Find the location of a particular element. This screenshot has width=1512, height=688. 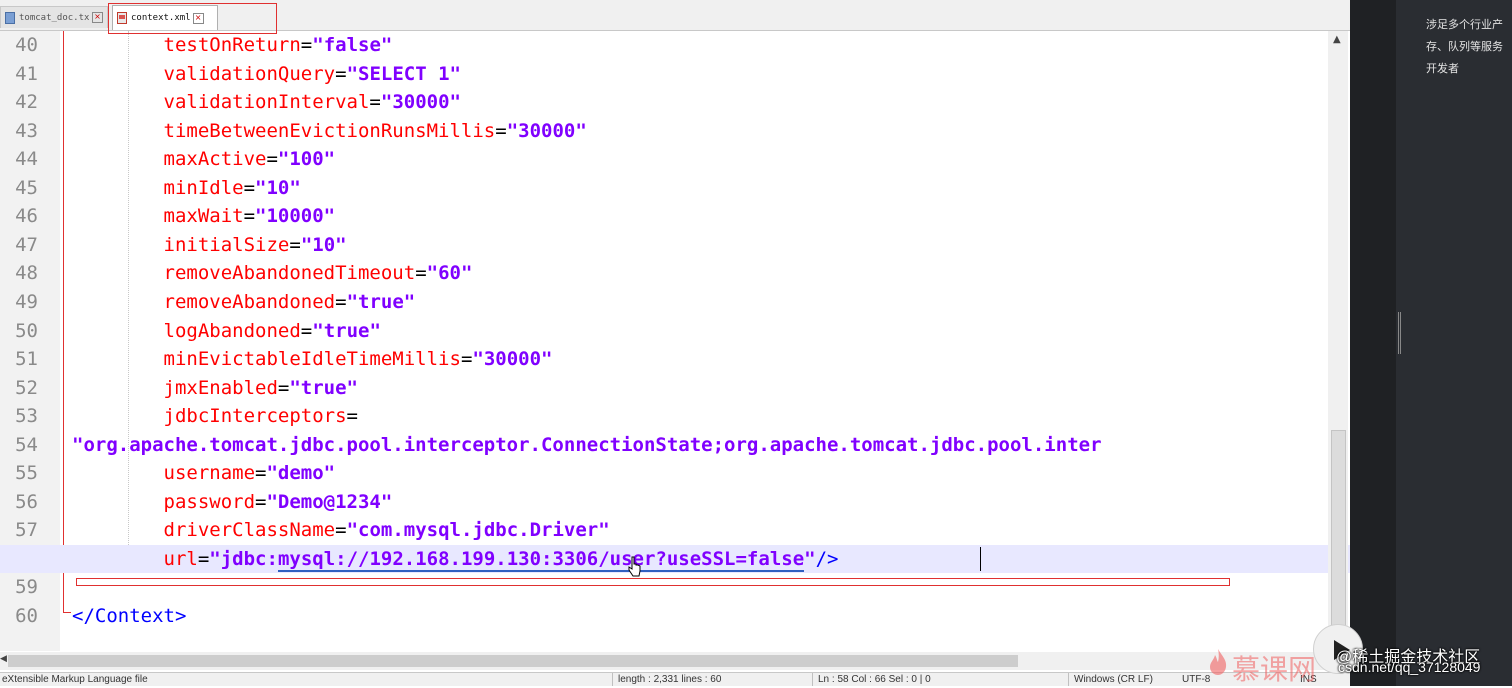

xml-attribute-value: "Demo@1234" is located at coordinates (329, 502).